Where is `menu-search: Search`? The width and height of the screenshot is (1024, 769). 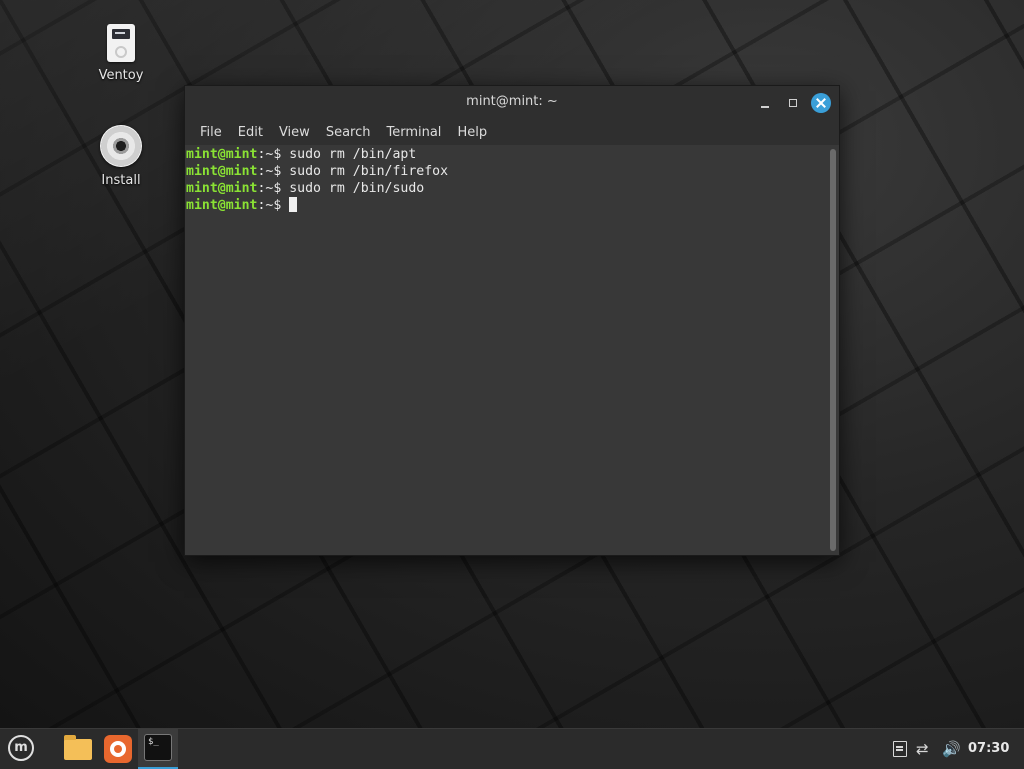
menu-search: Search is located at coordinates (348, 132).